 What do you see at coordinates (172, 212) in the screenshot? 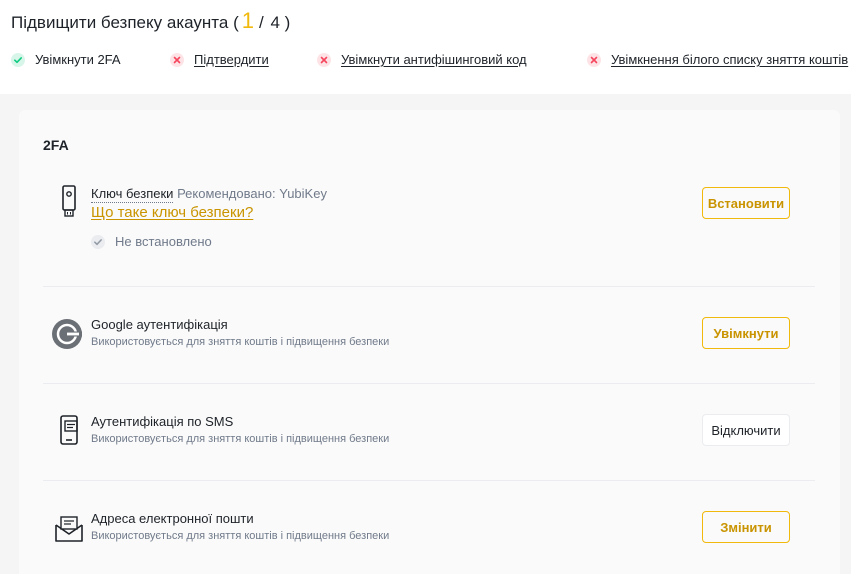
I see `what-is-security-key-link: Що таке ключ безпеки?` at bounding box center [172, 212].